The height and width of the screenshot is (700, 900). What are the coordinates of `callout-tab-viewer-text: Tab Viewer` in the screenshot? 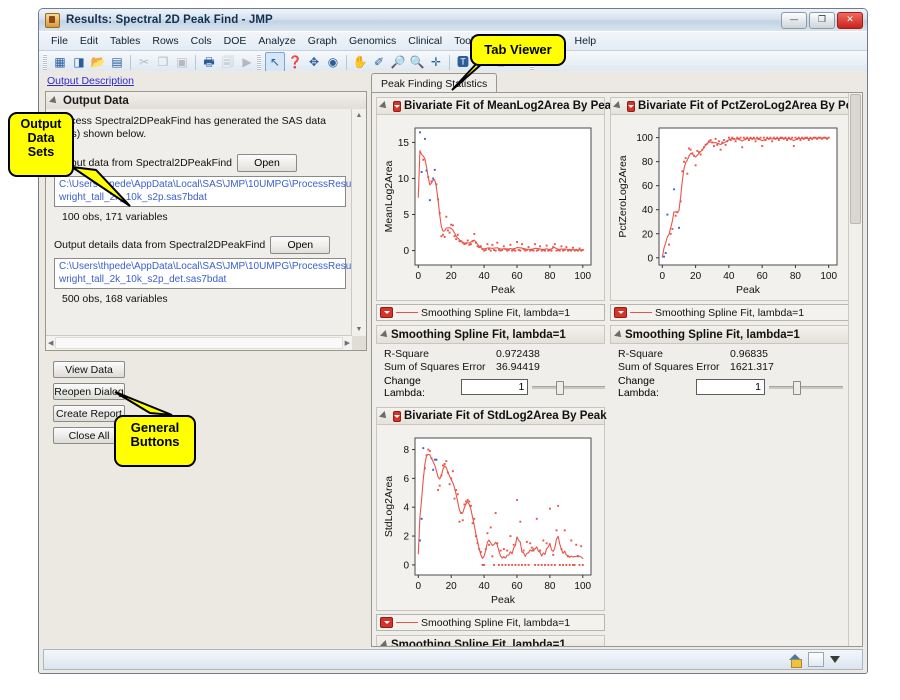 It's located at (518, 49).